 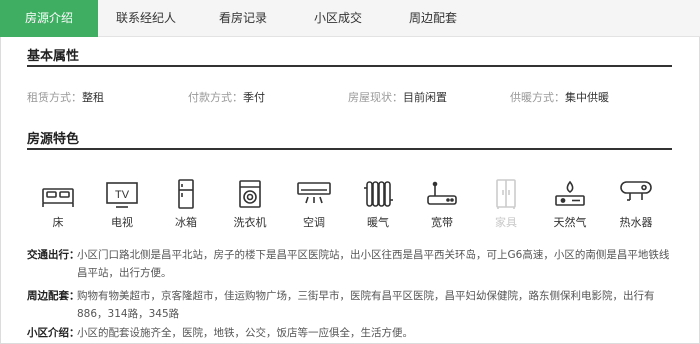 What do you see at coordinates (53, 56) in the screenshot?
I see `basic-attributes-title: 基本属性` at bounding box center [53, 56].